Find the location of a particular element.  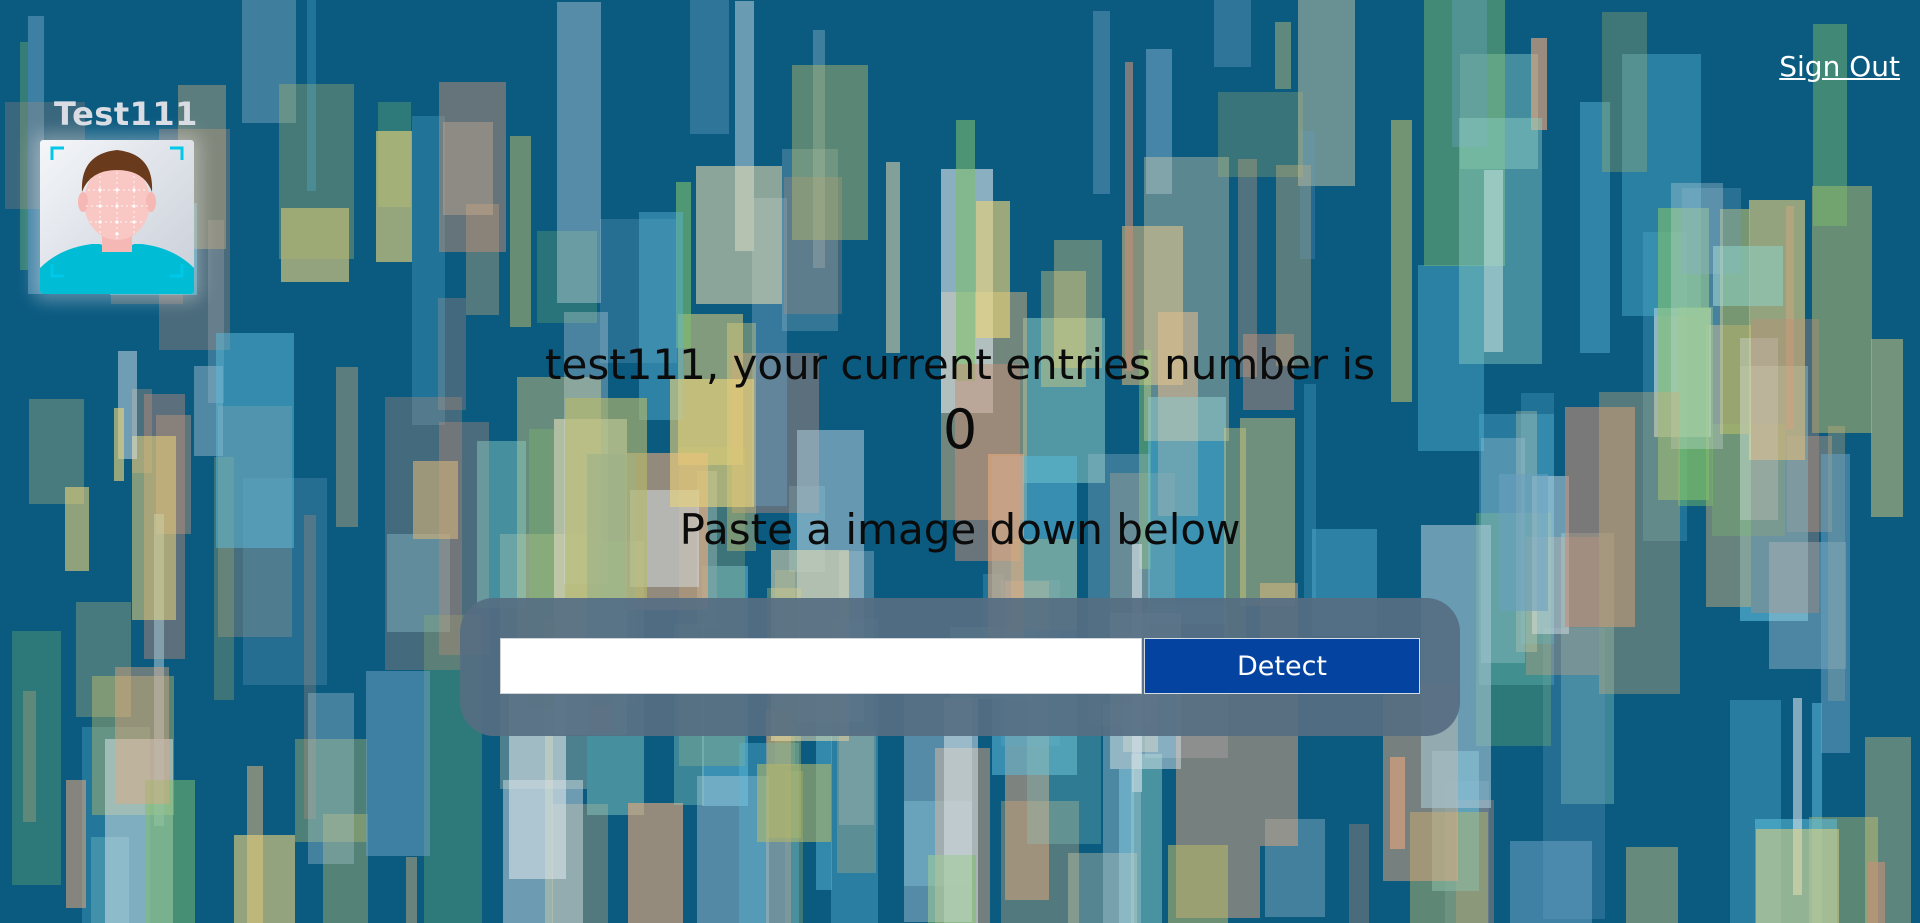

avatar-illustration is located at coordinates (117, 220).